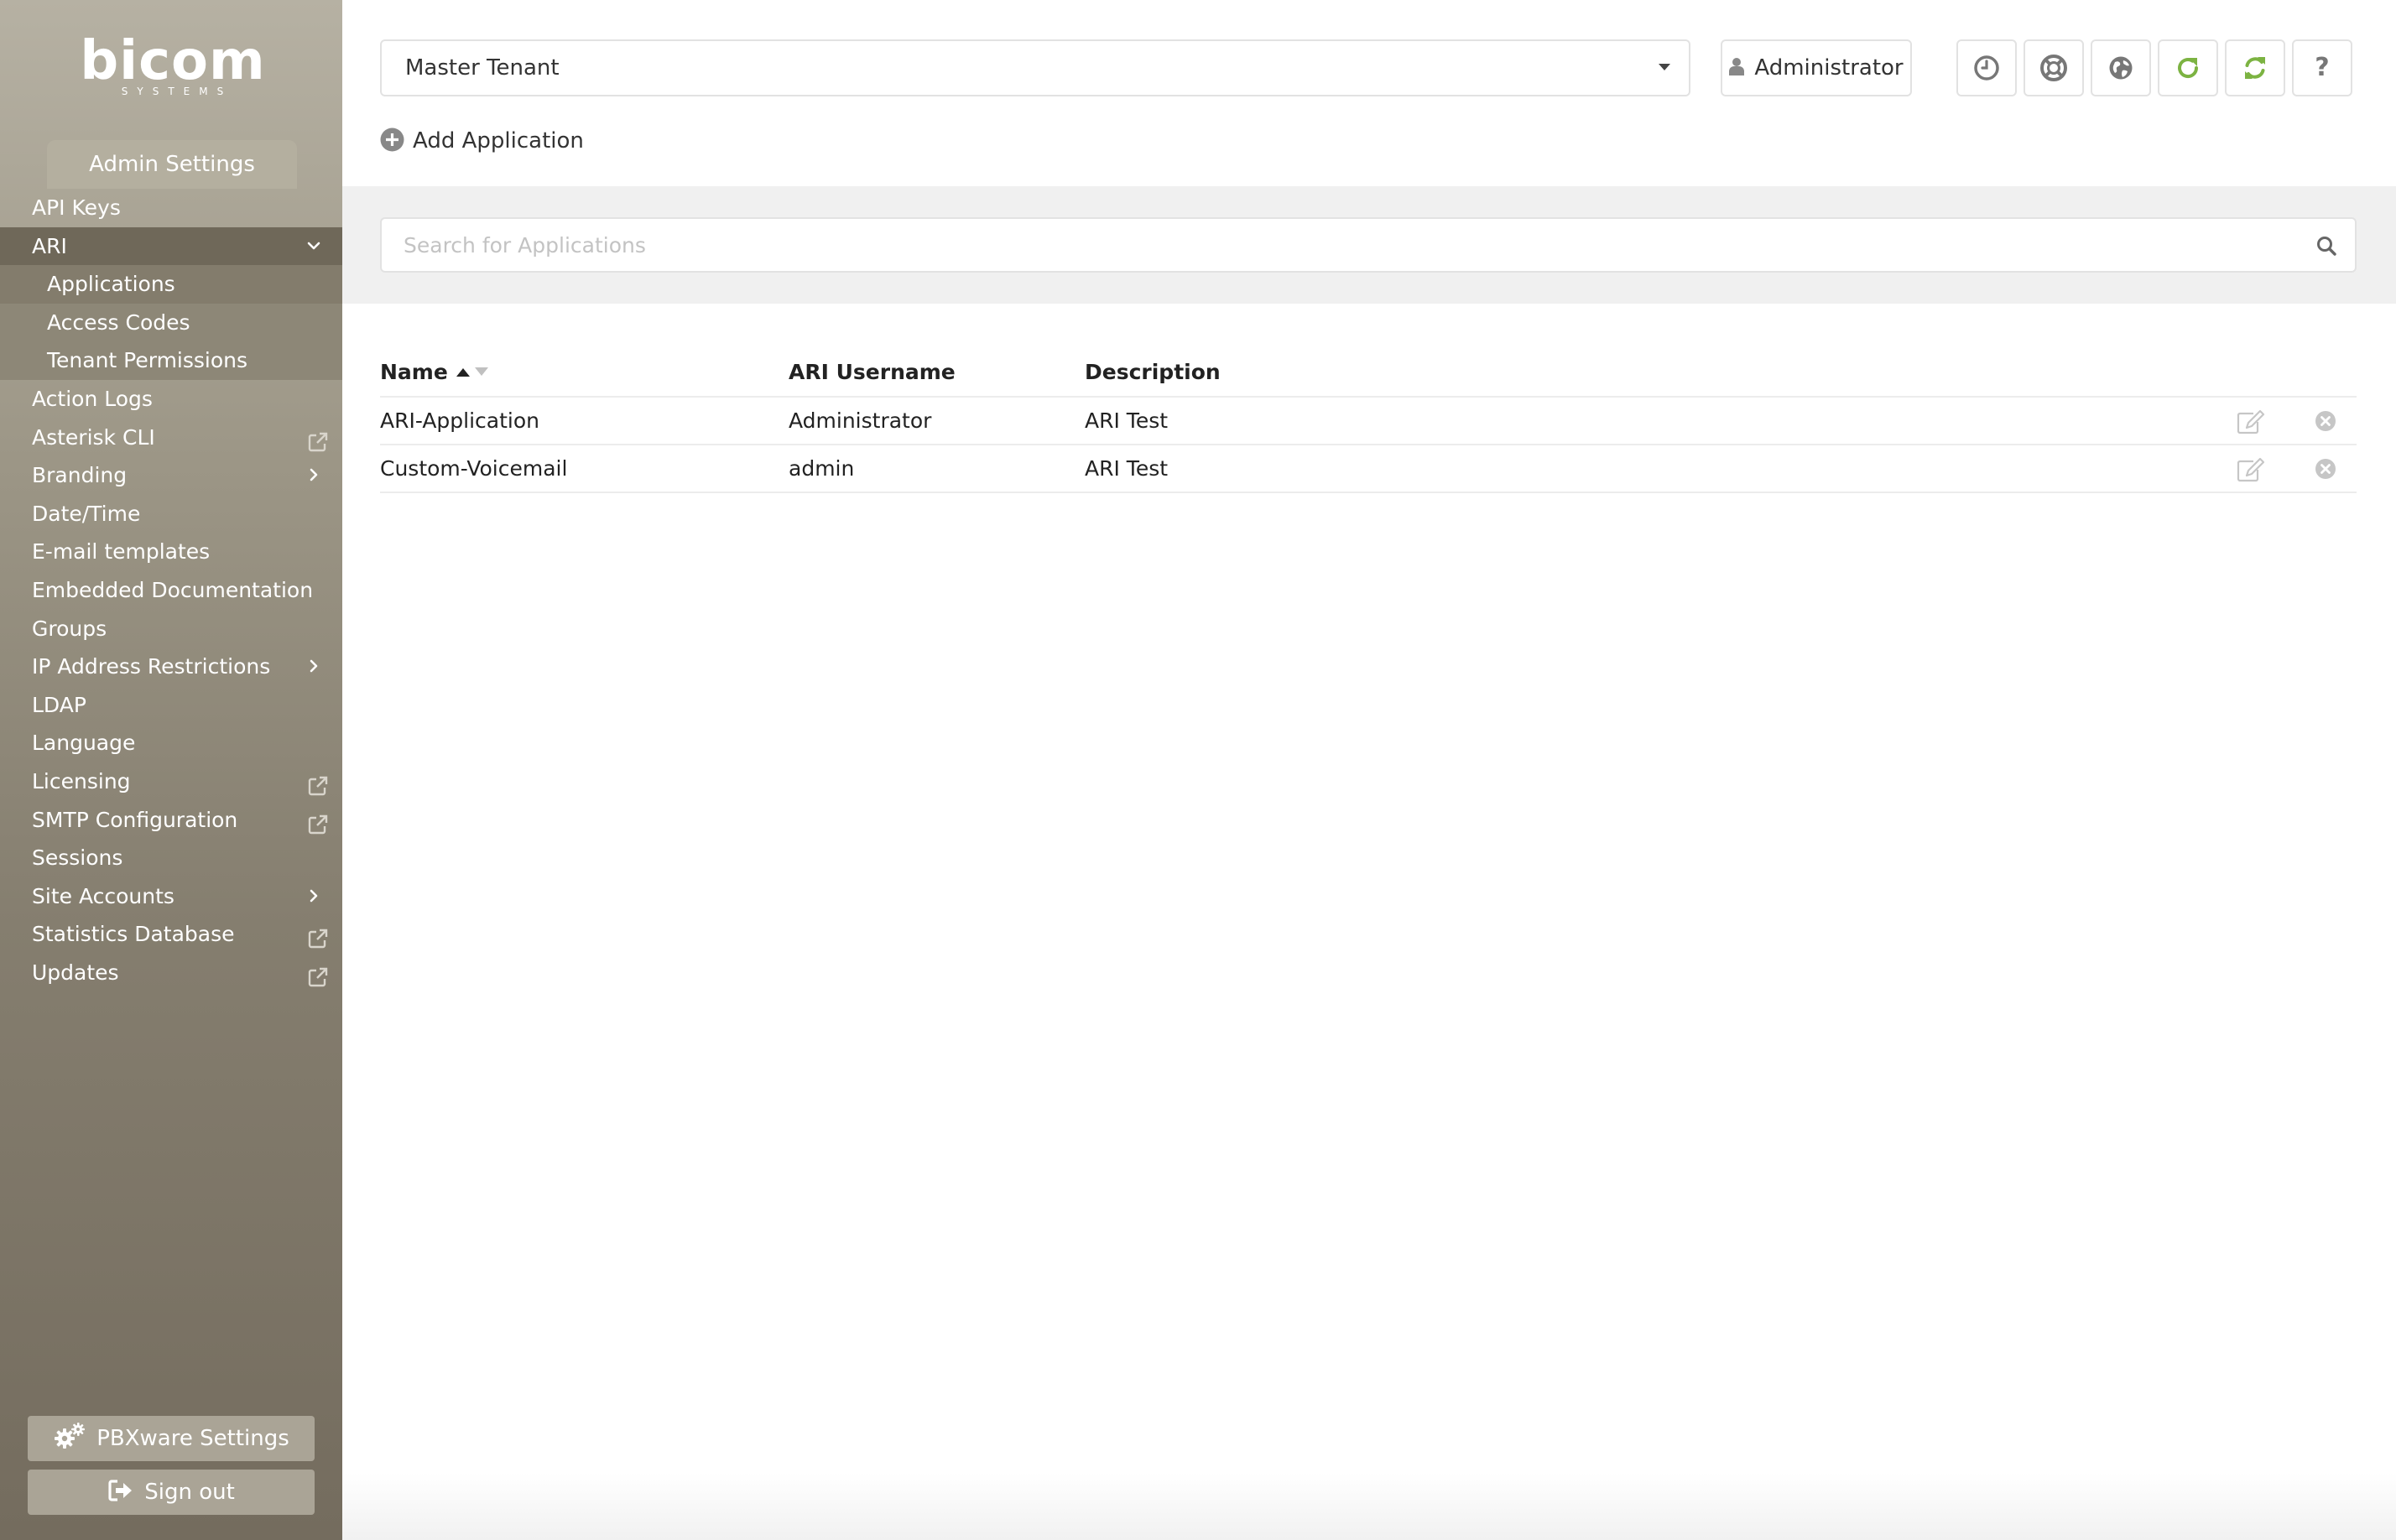  I want to click on sidebar-item-ari: ARI, so click(171, 246).